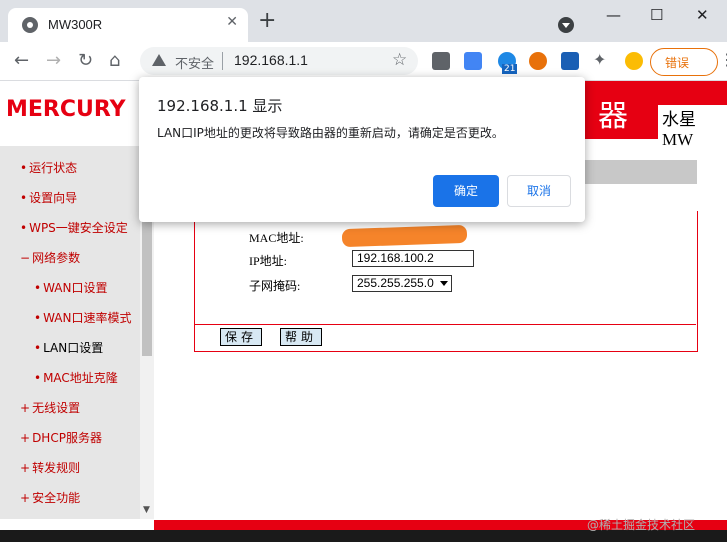 The height and width of the screenshot is (542, 727). What do you see at coordinates (232, 22) in the screenshot?
I see `tab-close-icon: ✕` at bounding box center [232, 22].